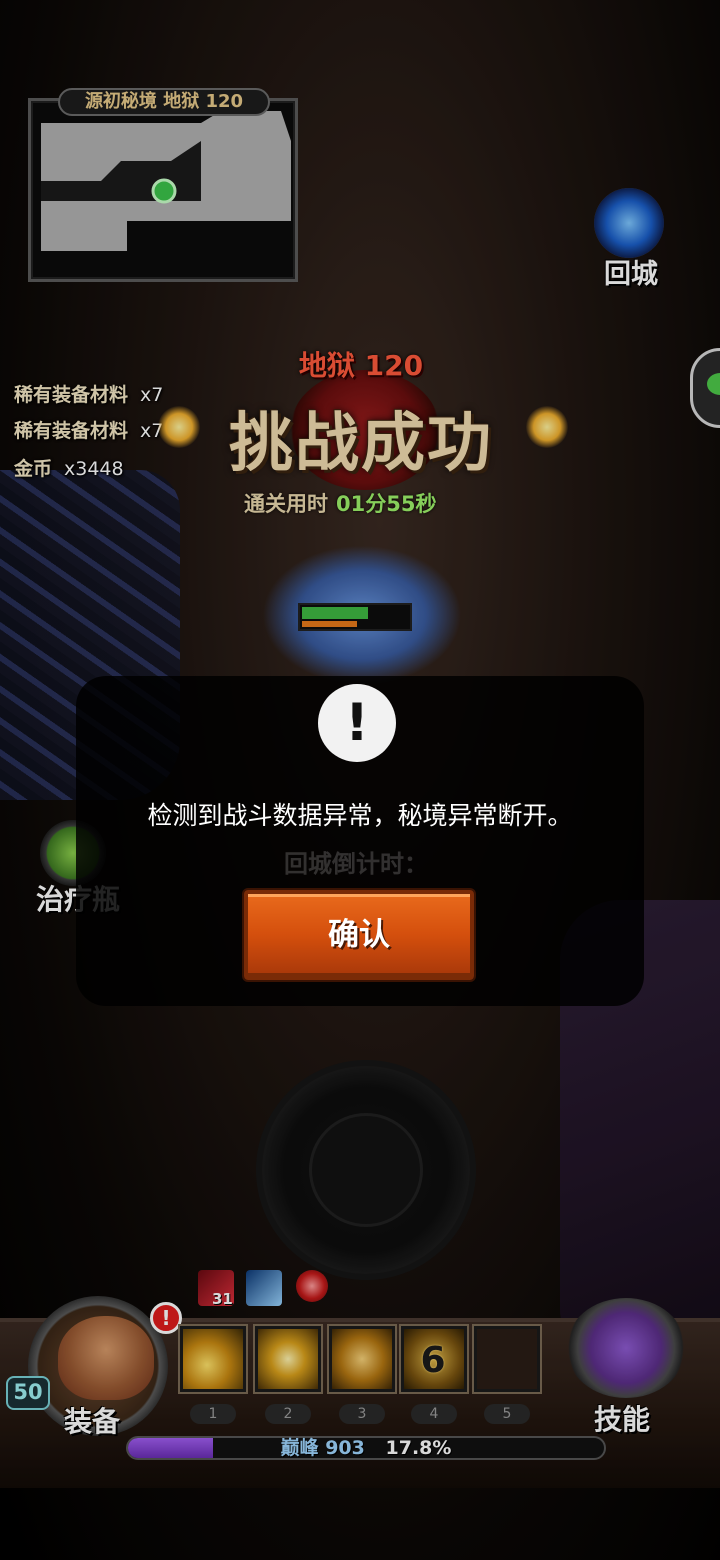 The width and height of the screenshot is (720, 1560). I want to click on dialog-message: 检测到战斗数据异常，秘境异常断开。, so click(360, 815).